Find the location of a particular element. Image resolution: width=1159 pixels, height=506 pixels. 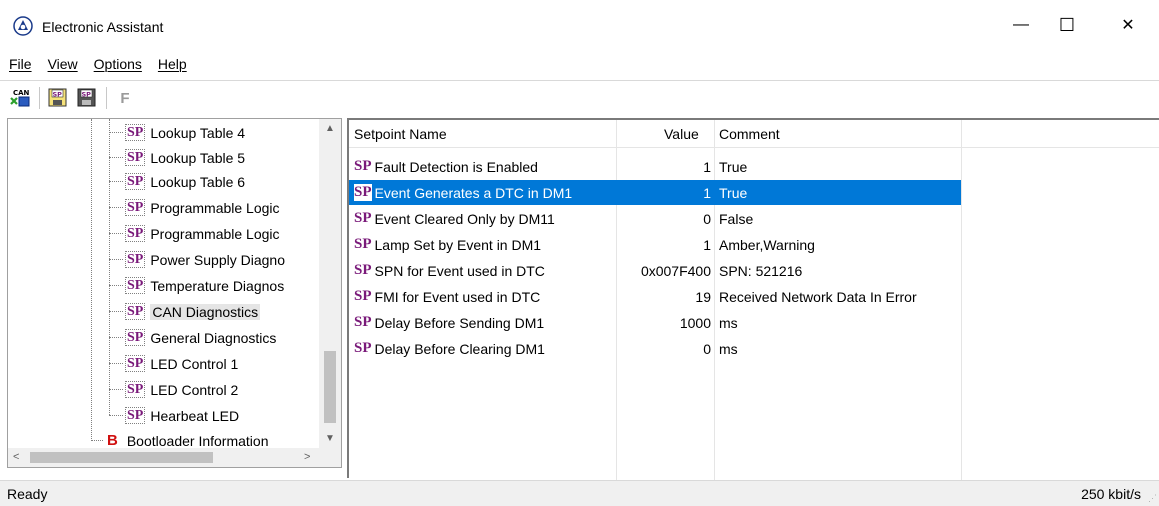

tree-item-heartbeat-led: SP Hearbeat LED is located at coordinates (174, 415).